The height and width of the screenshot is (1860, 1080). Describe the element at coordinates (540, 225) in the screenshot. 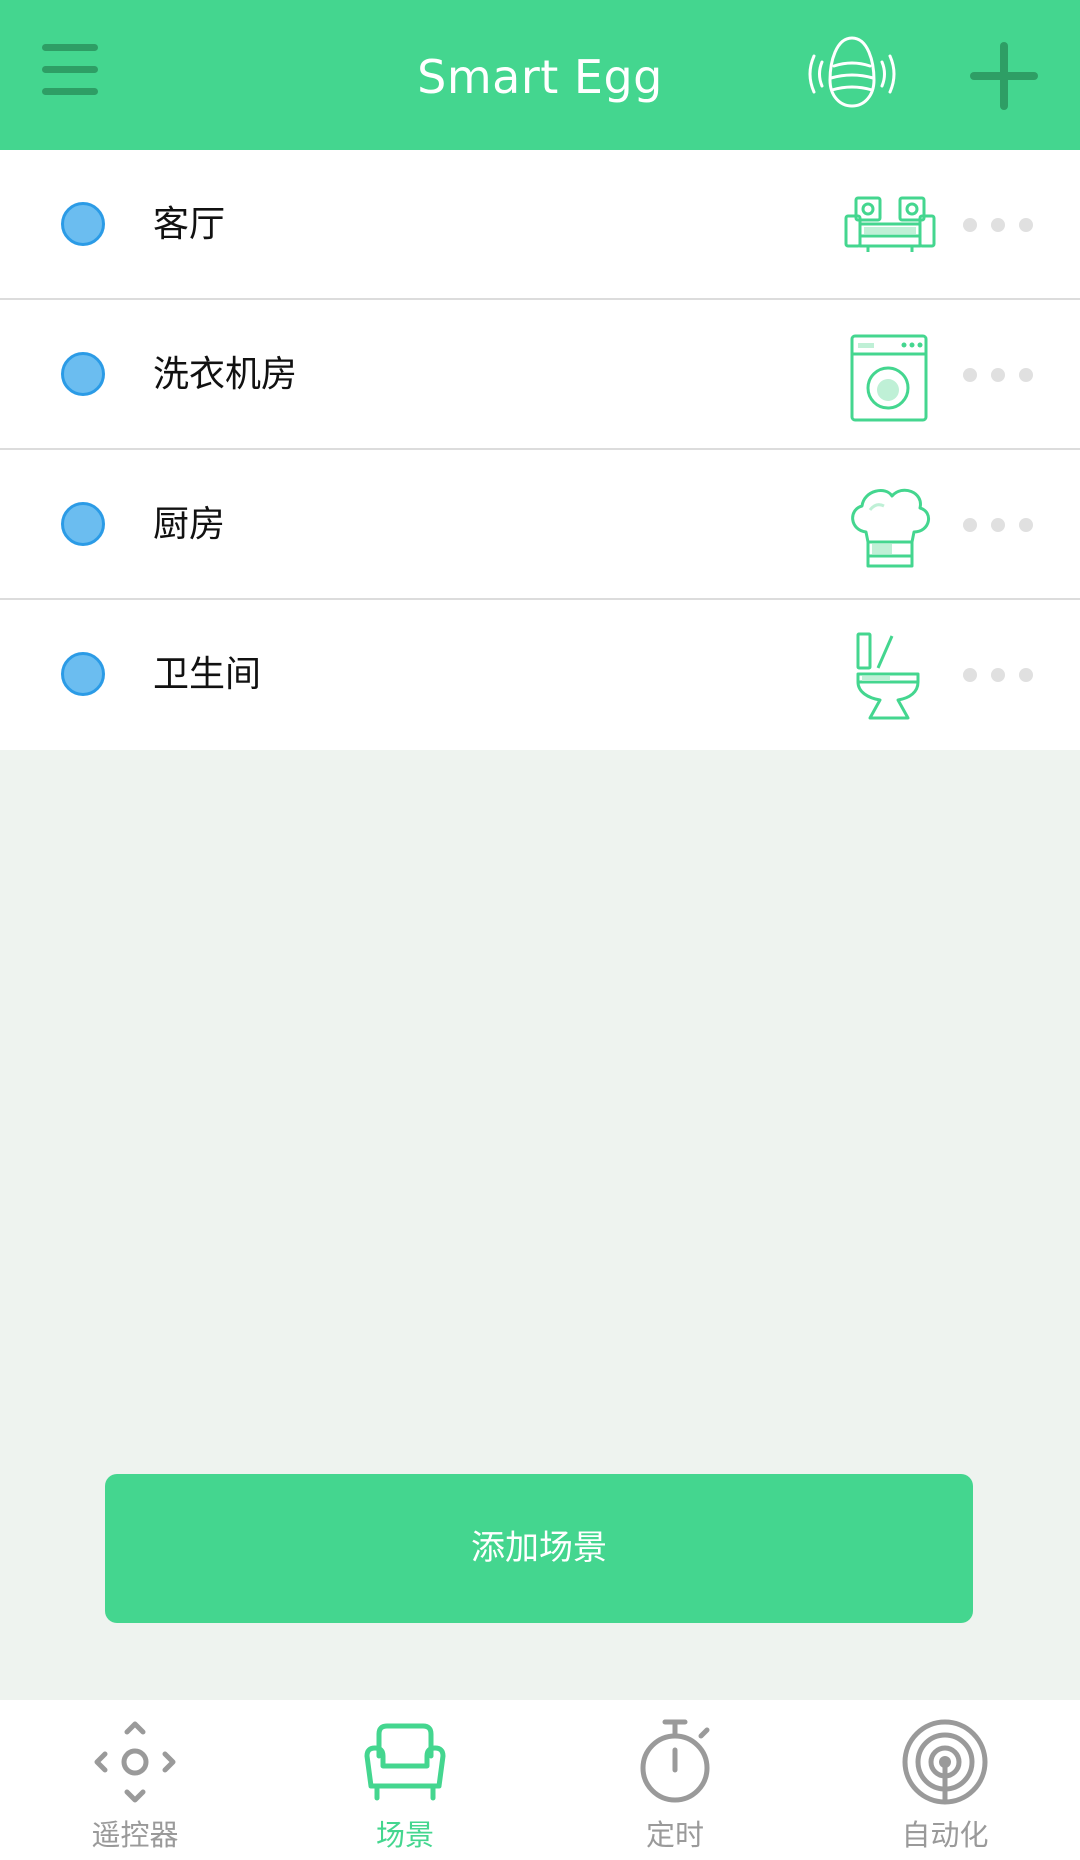

I see `scene-row-living-room: 客厅` at that location.